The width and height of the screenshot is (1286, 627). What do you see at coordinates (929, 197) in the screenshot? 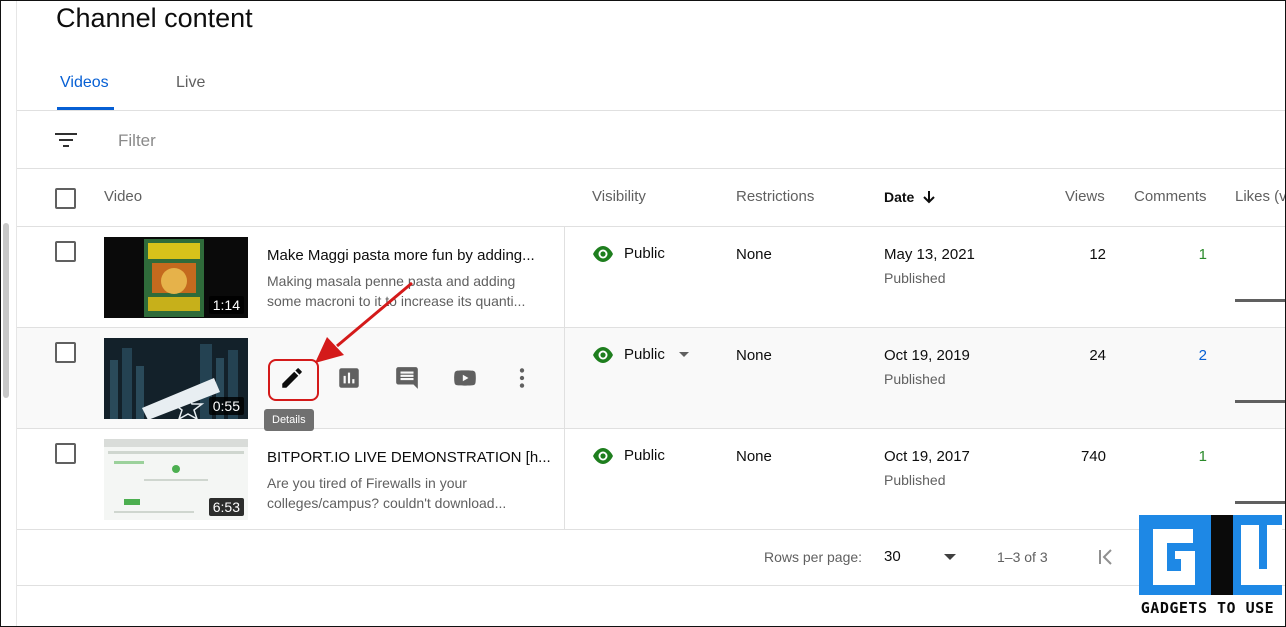
I see `arrow-down-icon` at bounding box center [929, 197].